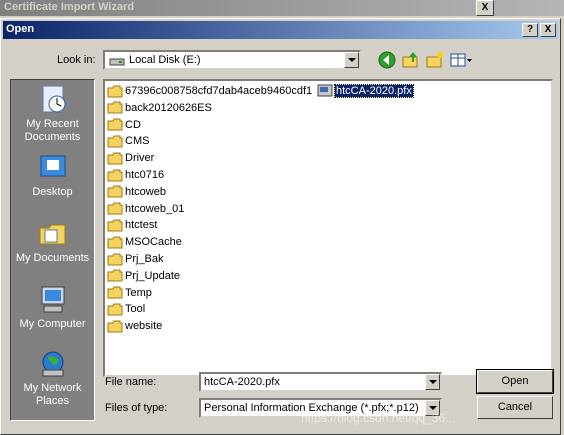 Image resolution: width=564 pixels, height=435 pixels. What do you see at coordinates (52, 114) in the screenshot?
I see `place-recent: My Recent Documents` at bounding box center [52, 114].